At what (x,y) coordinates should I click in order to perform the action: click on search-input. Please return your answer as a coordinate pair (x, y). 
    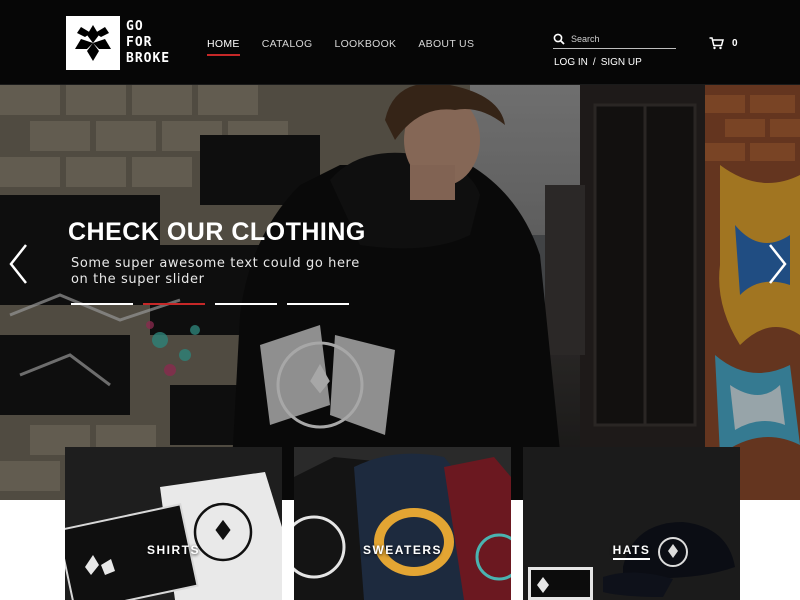
    Looking at the image, I should click on (619, 39).